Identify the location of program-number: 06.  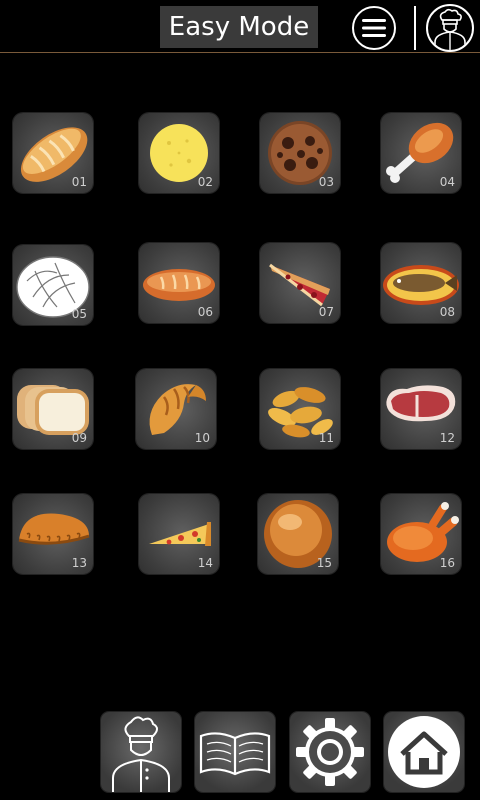
(205, 312).